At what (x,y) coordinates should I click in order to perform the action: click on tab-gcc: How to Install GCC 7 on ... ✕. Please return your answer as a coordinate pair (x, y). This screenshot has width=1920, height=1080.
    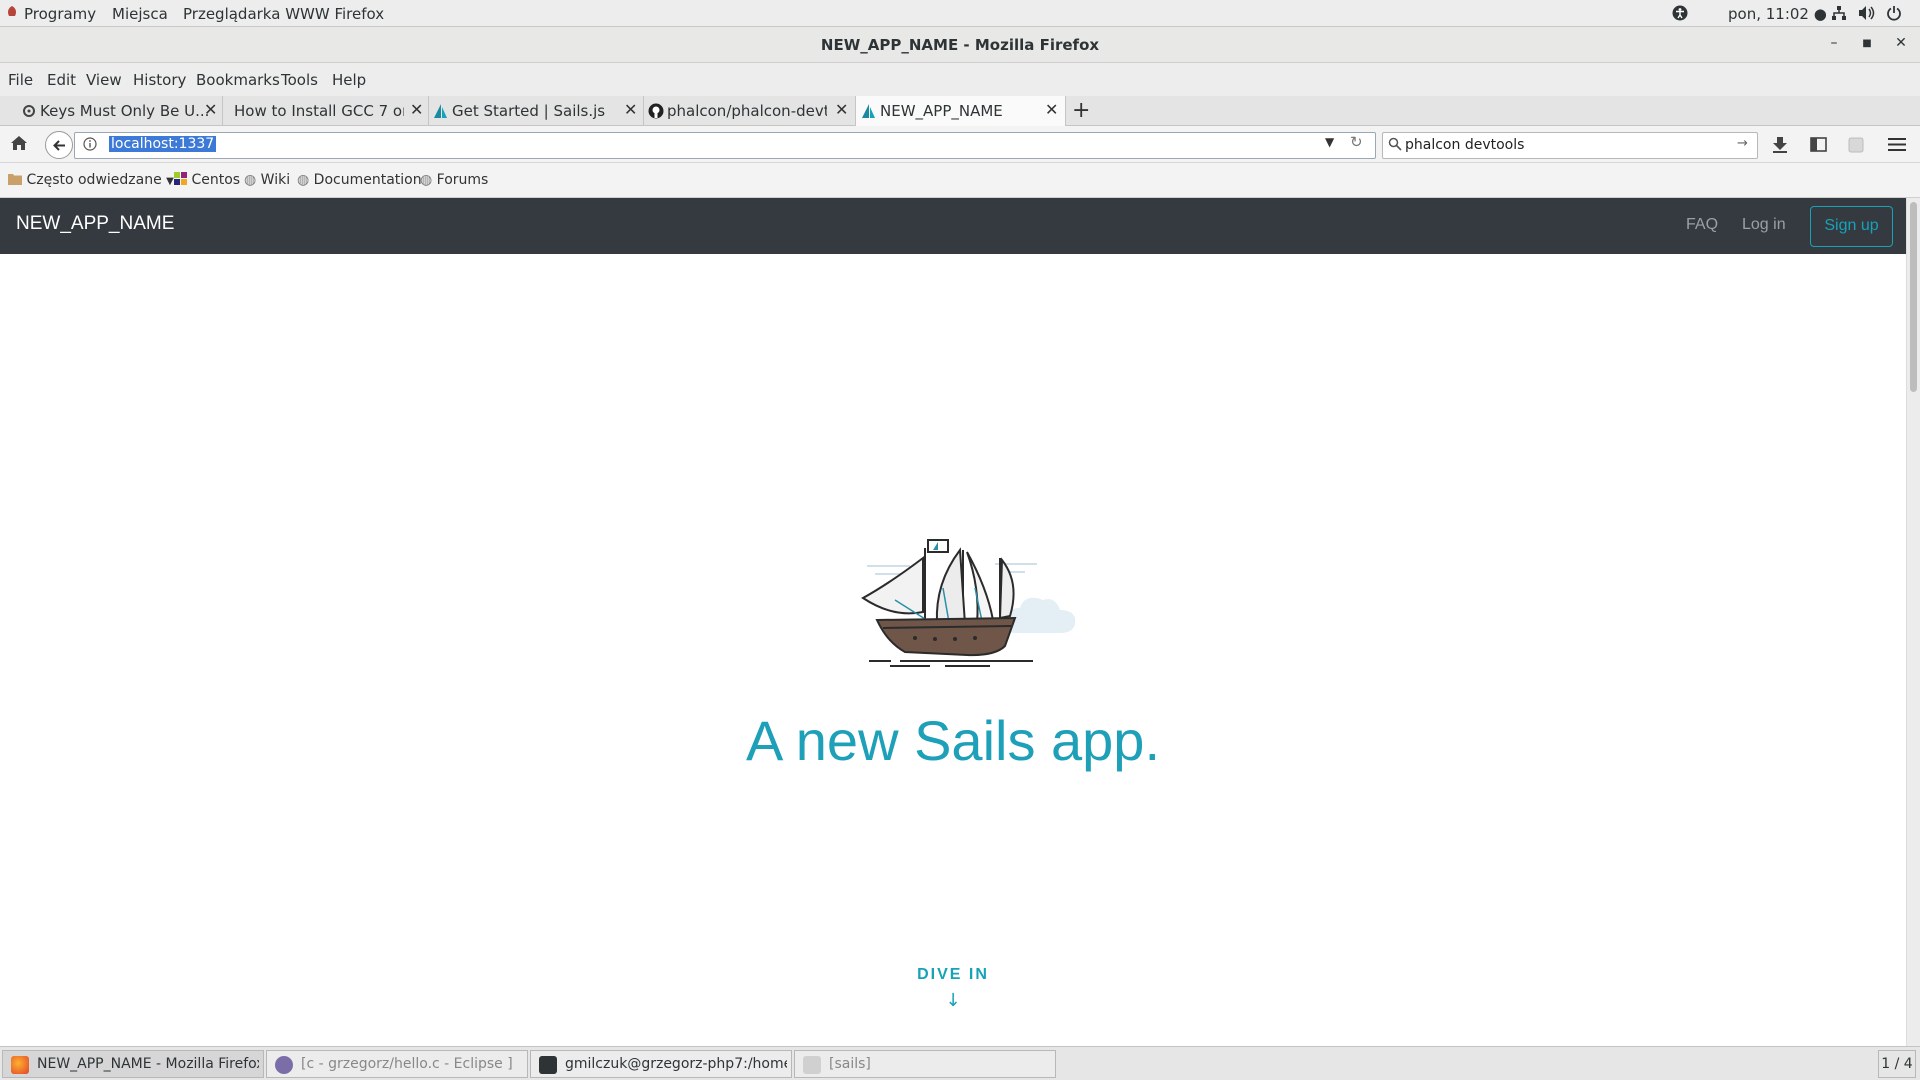
    Looking at the image, I should click on (325, 111).